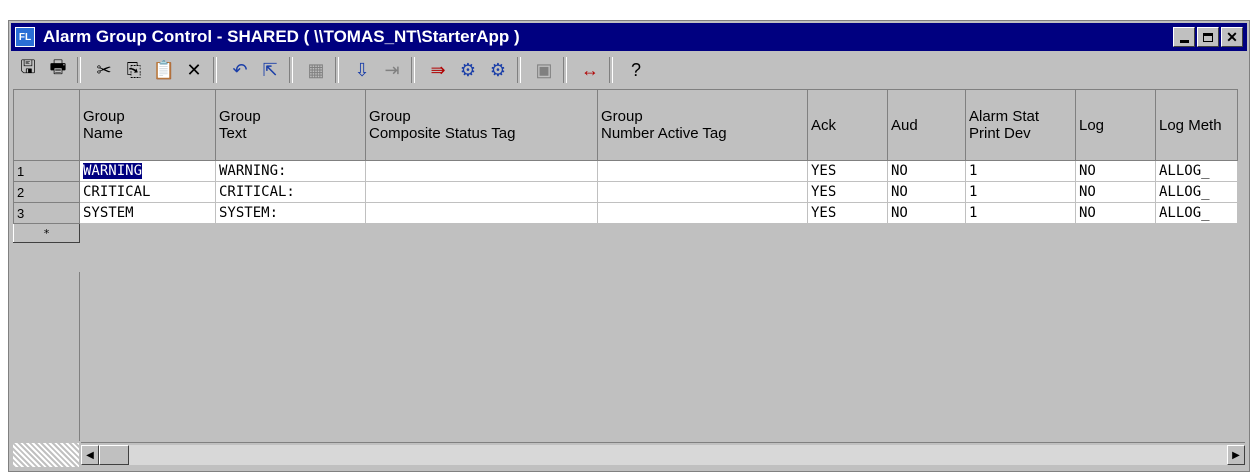  I want to click on column-width-icon: ↔, so click(590, 70).